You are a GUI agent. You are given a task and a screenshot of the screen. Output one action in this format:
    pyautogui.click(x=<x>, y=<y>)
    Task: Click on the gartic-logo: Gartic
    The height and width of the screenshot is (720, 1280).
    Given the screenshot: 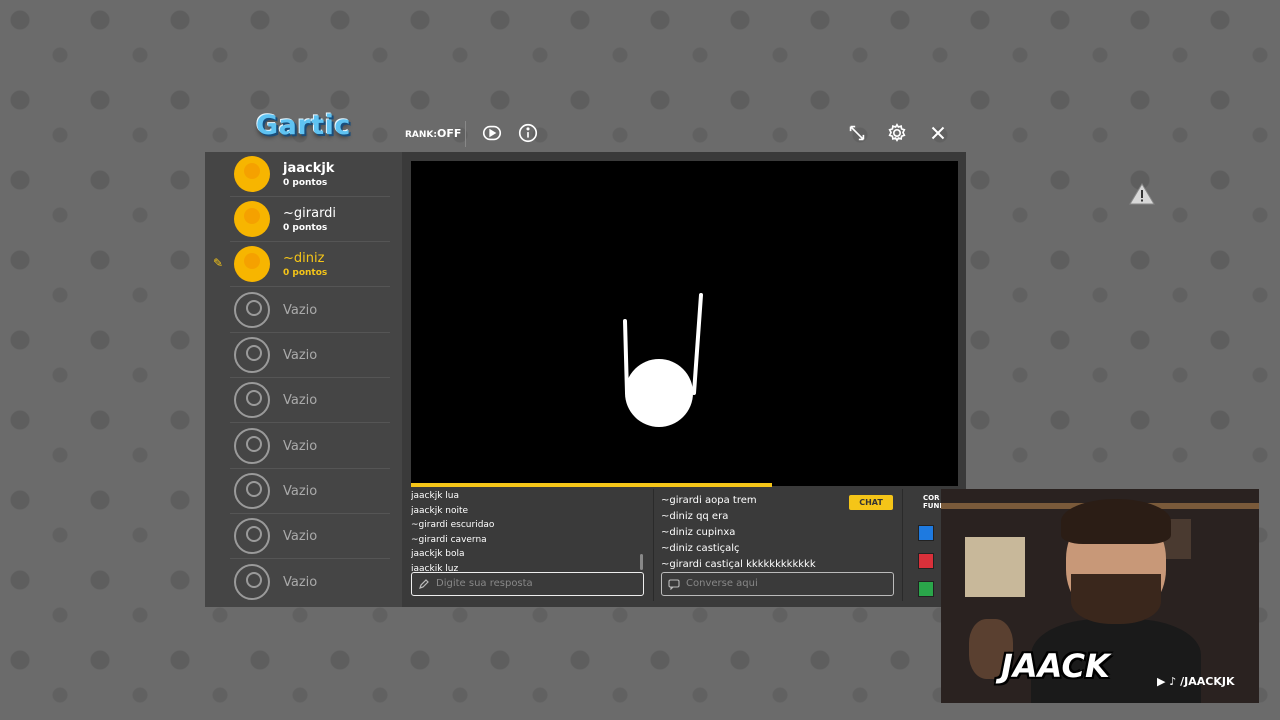 What is the action you would take?
    pyautogui.click(x=303, y=125)
    